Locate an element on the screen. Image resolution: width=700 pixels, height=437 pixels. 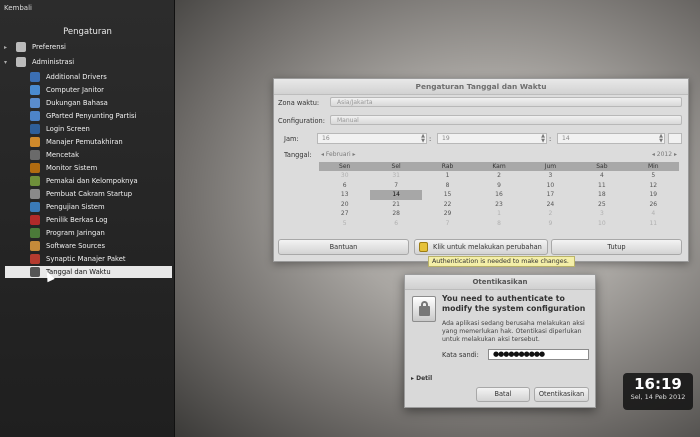
menu-category-preferensi: ▸ Preferensi is located at coordinates (35, 47).